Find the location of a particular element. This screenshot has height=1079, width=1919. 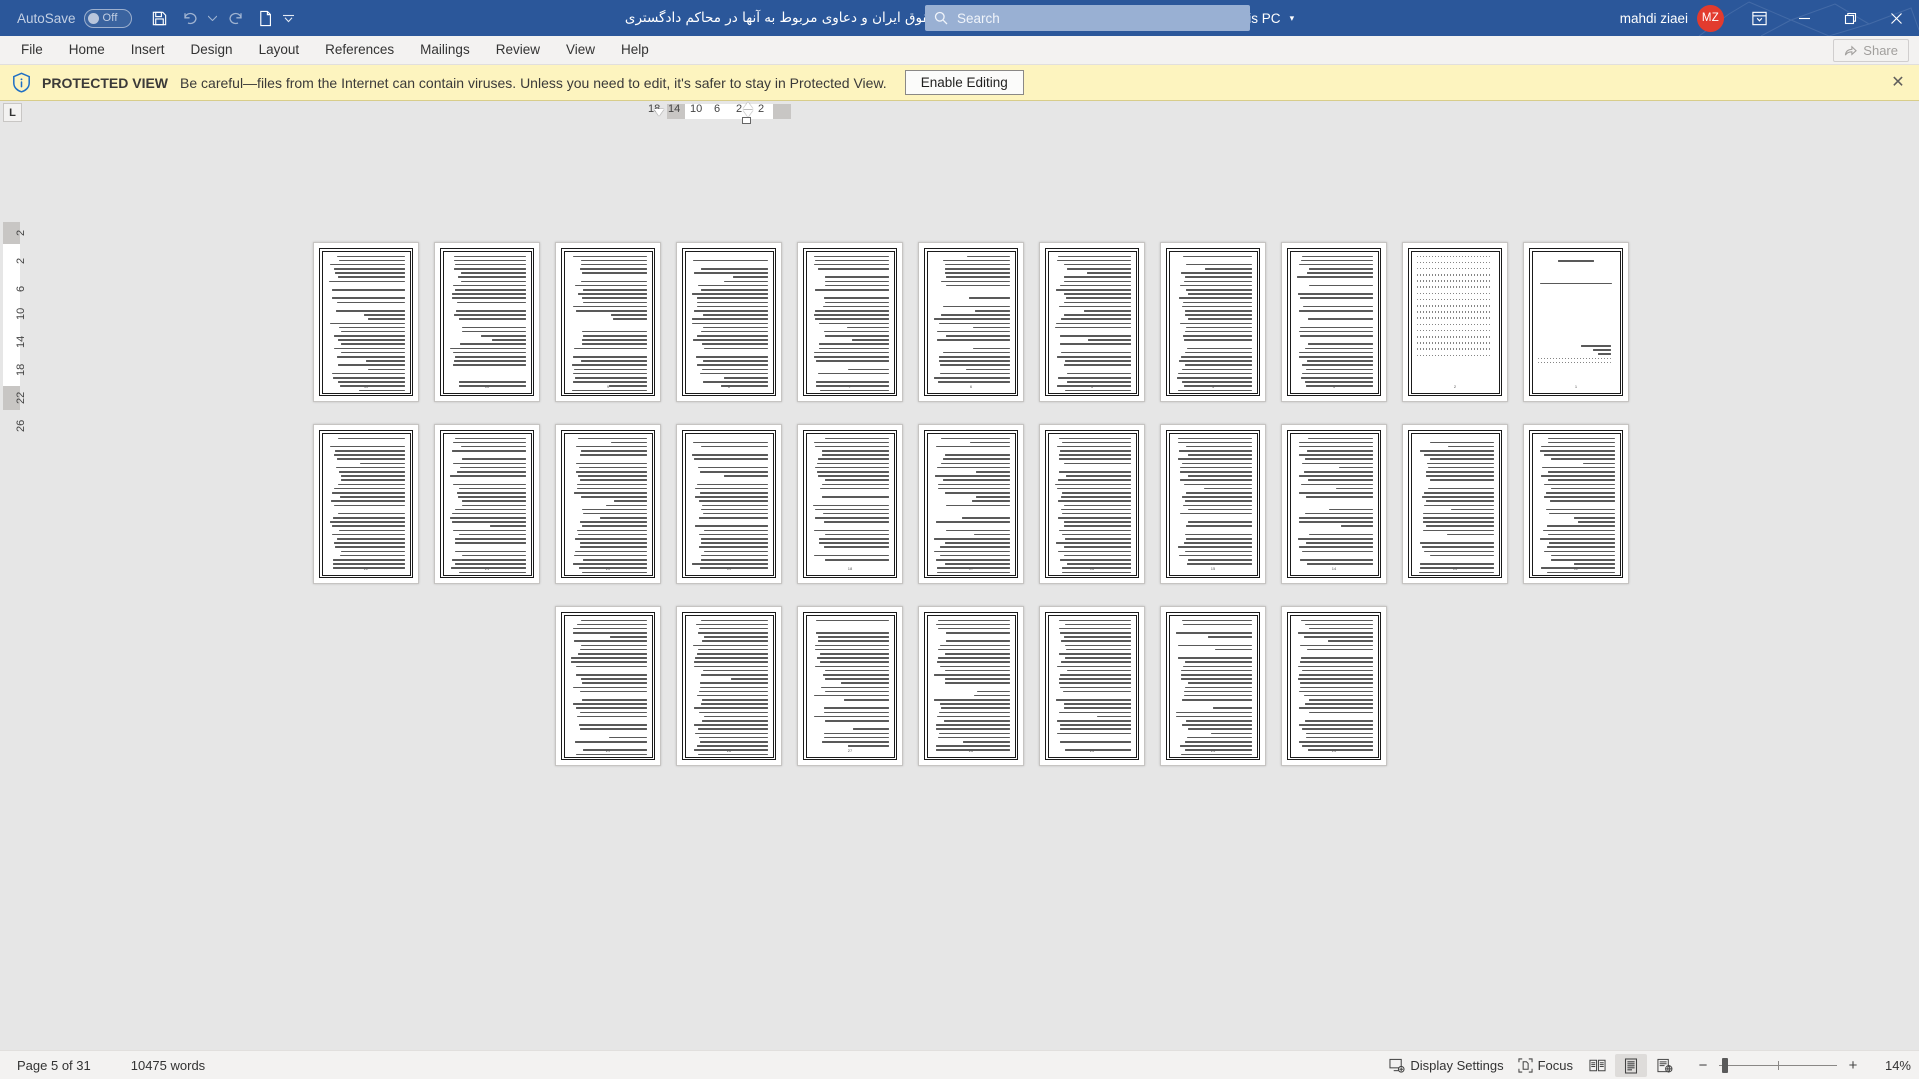

page-thumbnail: 11 is located at coordinates (366, 322).